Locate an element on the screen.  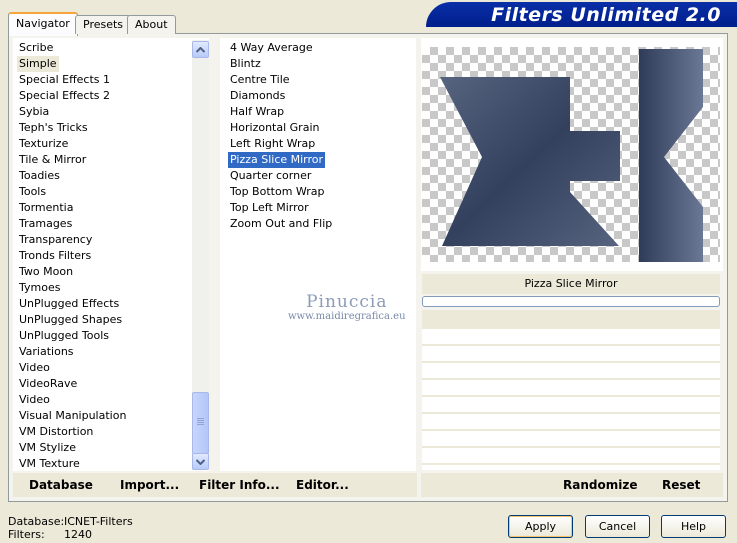
filters-status-label: Filters: is located at coordinates (26, 534).